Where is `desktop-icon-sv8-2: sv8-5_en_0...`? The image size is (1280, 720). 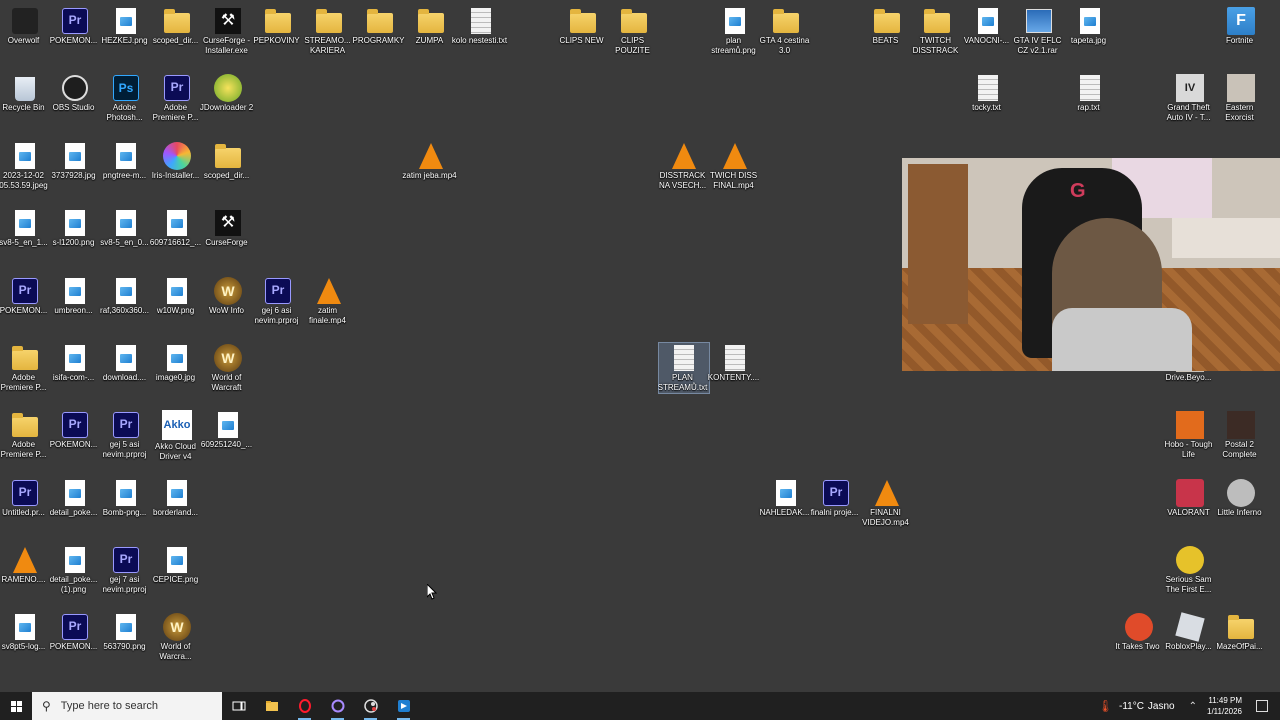
desktop-icon-sv8-2: sv8-5_en_0... is located at coordinates (125, 228).